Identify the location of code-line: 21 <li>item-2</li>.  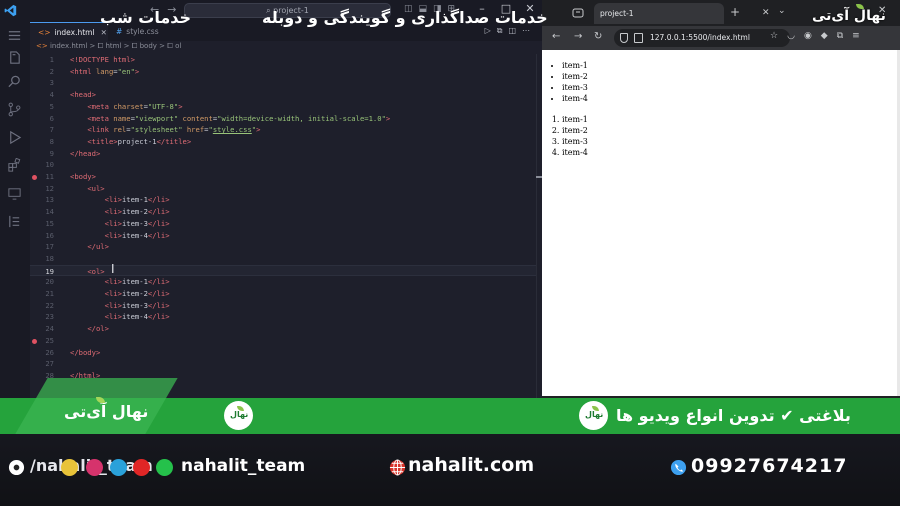
(283, 294).